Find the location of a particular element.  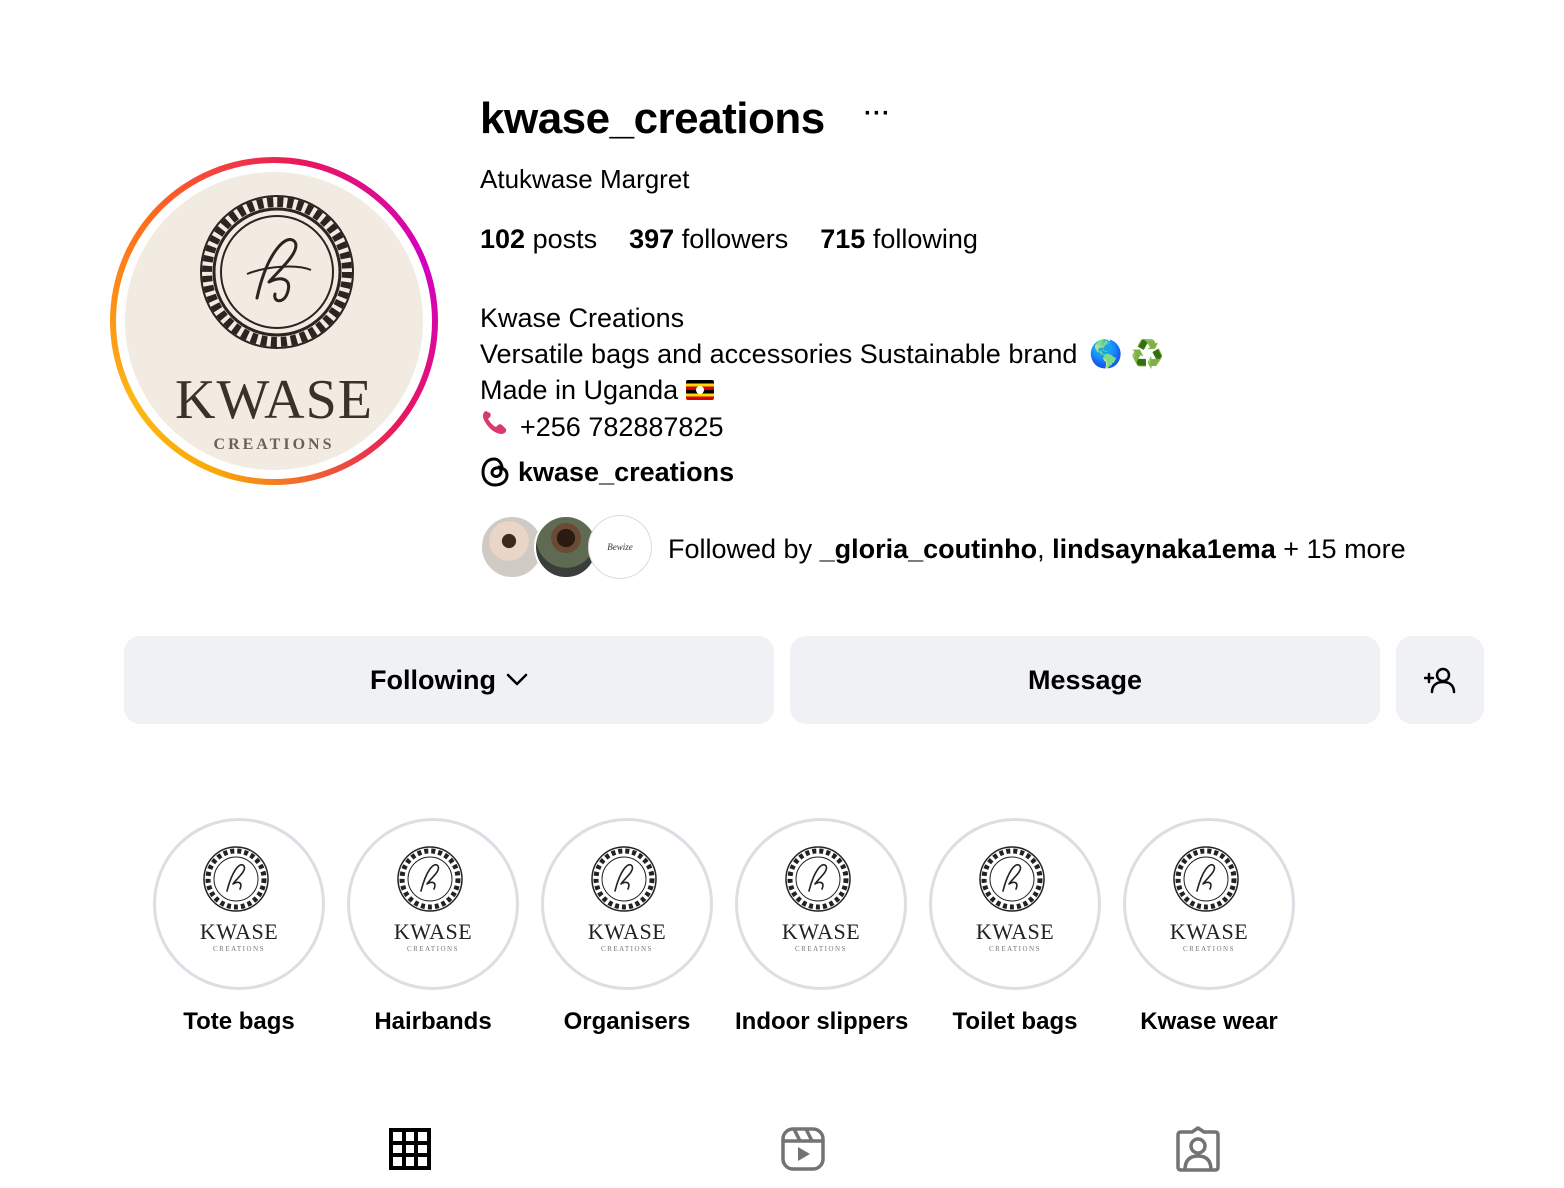

profile-avatar: KWASE CREATIONS is located at coordinates (274, 321).